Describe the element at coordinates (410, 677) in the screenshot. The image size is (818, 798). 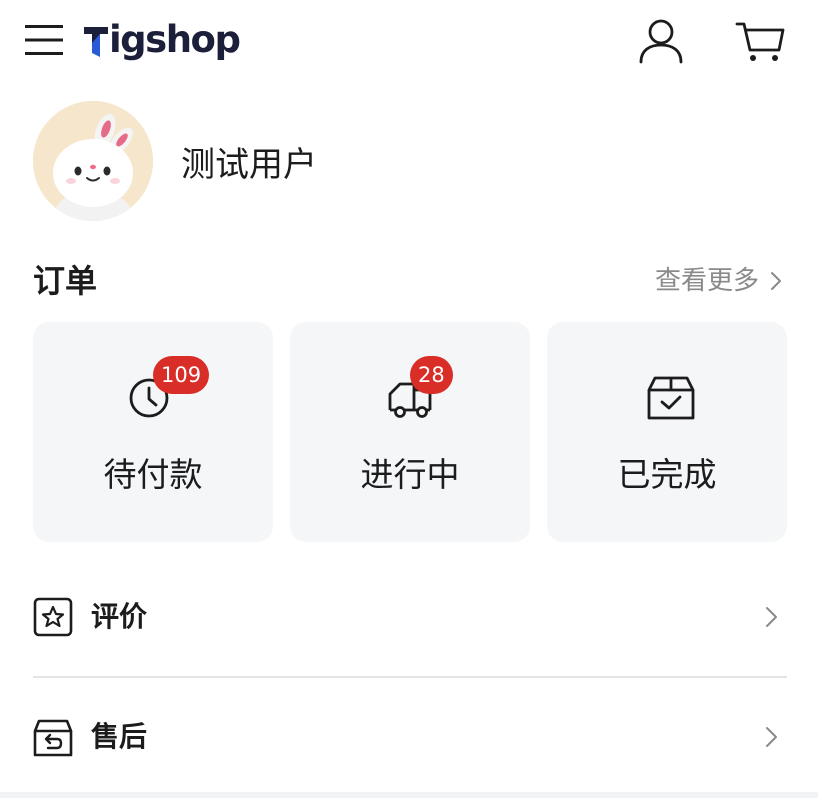
I see `divider` at that location.